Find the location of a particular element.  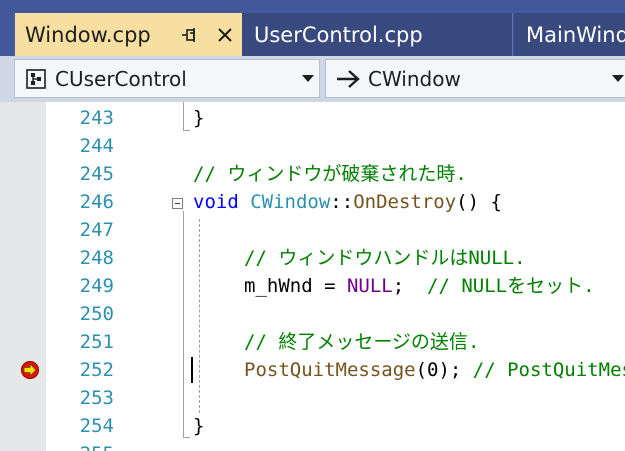

line-number: 249 is located at coordinates (96, 286).